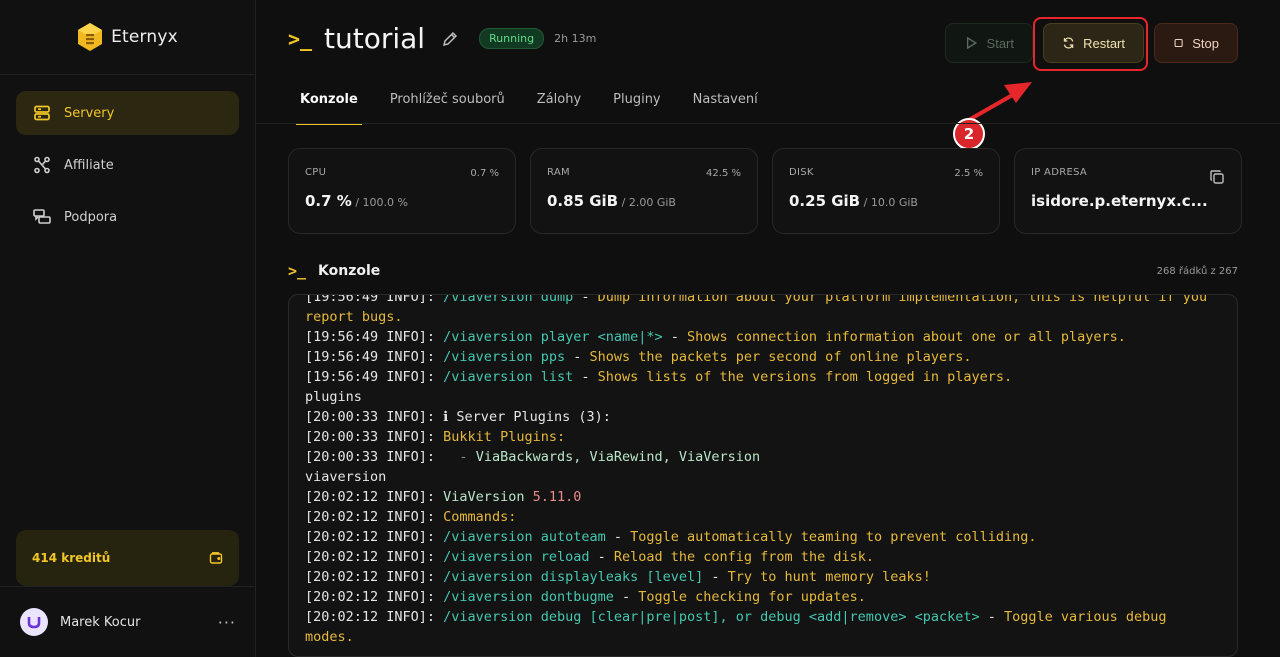 This screenshot has height=657, width=1280. Describe the element at coordinates (90, 37) in the screenshot. I see `eternyx-logo-icon` at that location.